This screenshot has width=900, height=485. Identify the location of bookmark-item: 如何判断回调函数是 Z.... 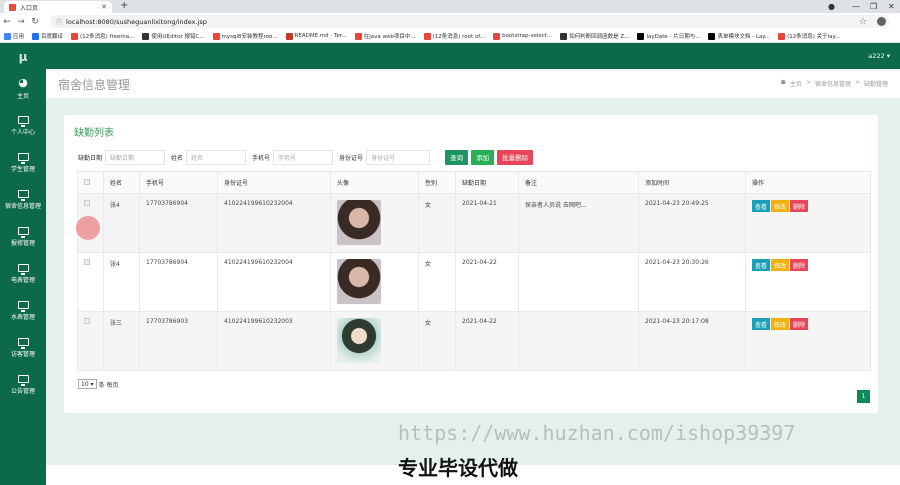
(594, 36).